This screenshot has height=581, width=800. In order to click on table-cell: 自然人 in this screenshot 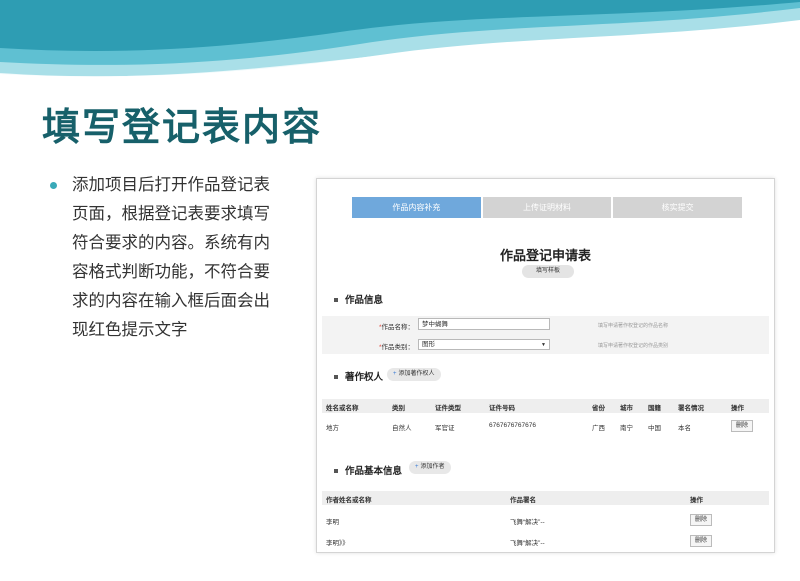, I will do `click(402, 428)`.